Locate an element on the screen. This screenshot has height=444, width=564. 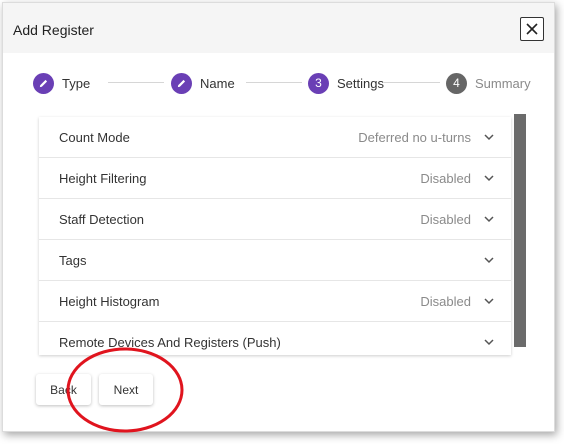
step-number: 3 is located at coordinates (318, 83).